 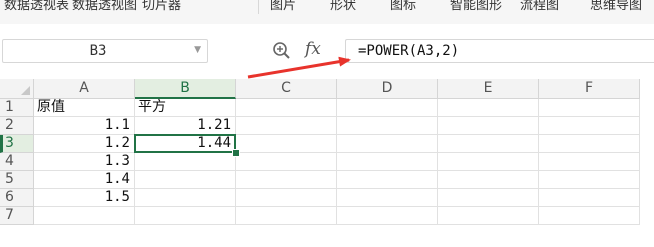 I want to click on cell-b5, so click(x=185, y=180).